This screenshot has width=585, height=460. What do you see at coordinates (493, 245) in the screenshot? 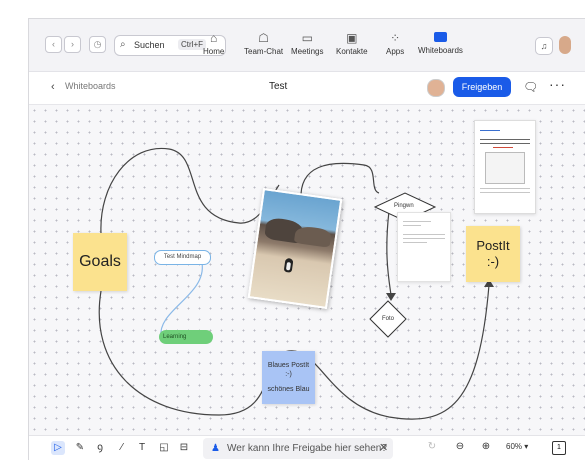
I see `postit-line-1: PostIt` at bounding box center [493, 245].